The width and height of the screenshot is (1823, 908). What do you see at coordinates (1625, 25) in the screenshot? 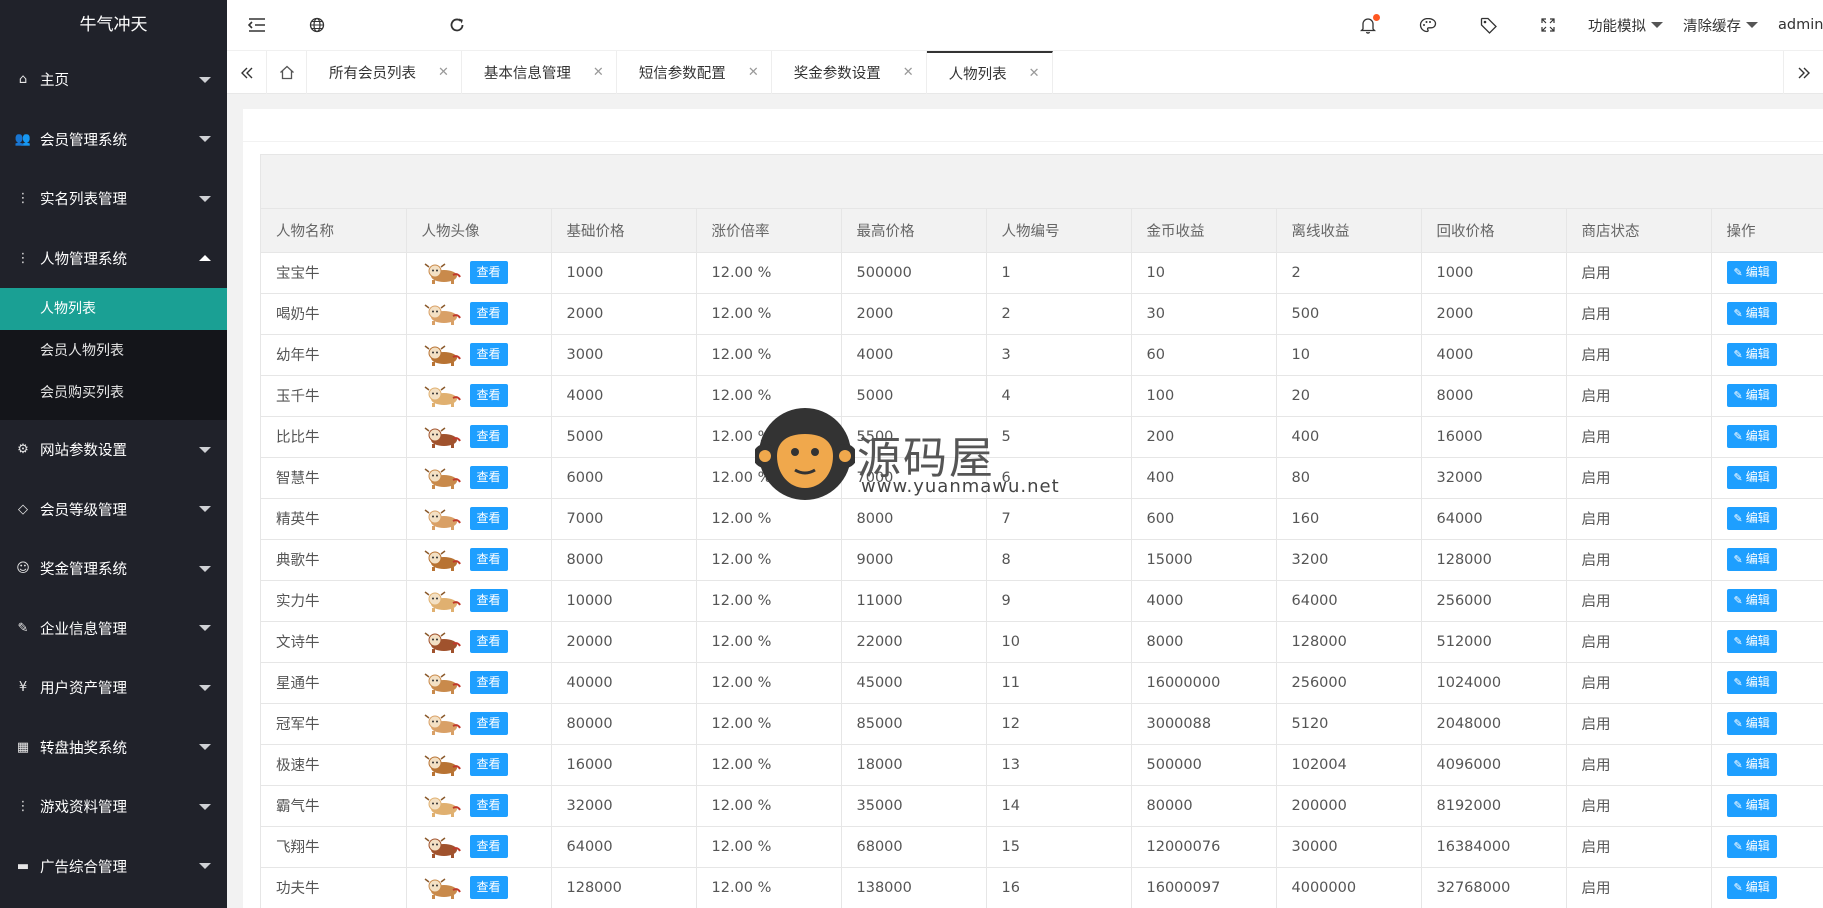
I see `function-simulate-menu: 功能模拟` at bounding box center [1625, 25].